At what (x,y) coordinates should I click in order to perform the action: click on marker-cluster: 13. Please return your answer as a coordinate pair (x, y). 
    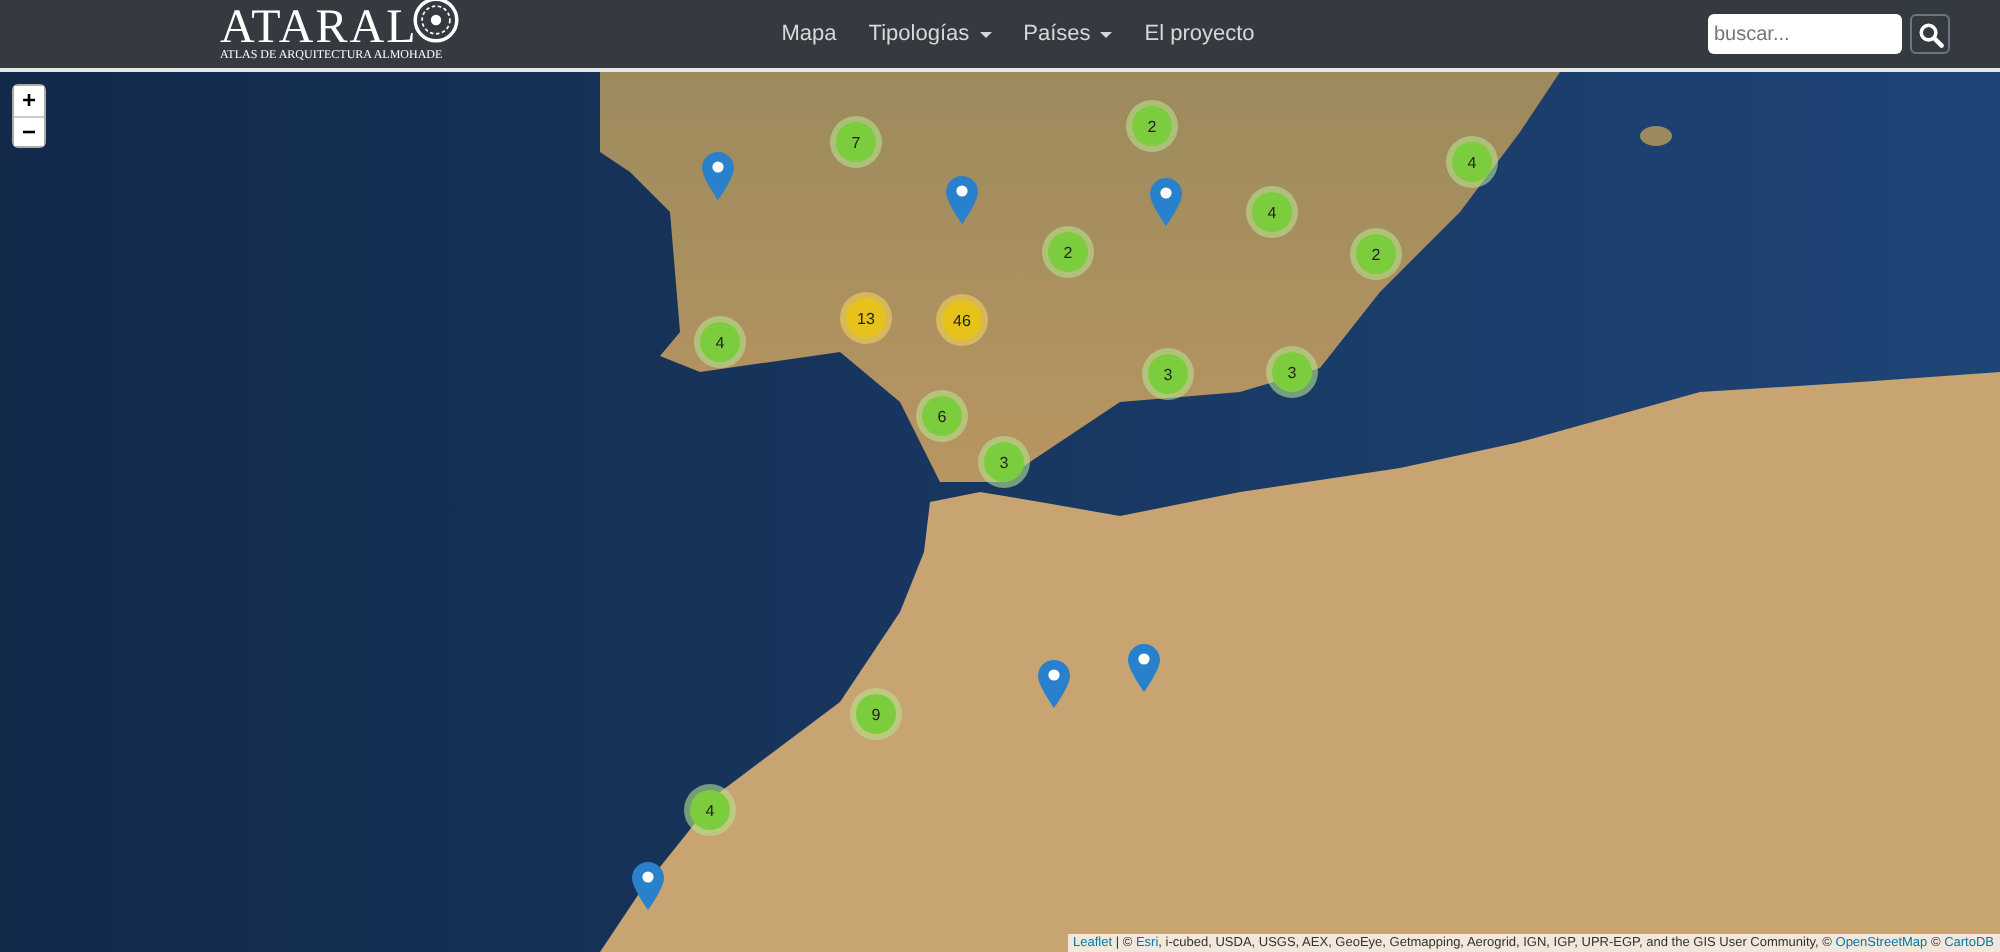
    Looking at the image, I should click on (866, 318).